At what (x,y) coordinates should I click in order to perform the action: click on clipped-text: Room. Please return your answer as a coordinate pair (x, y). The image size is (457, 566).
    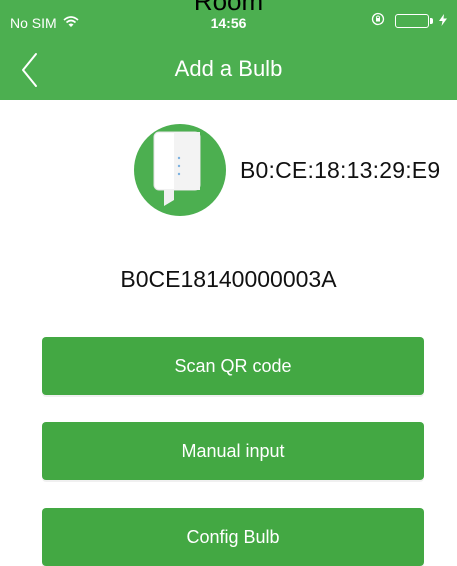
    Looking at the image, I should click on (228, 6).